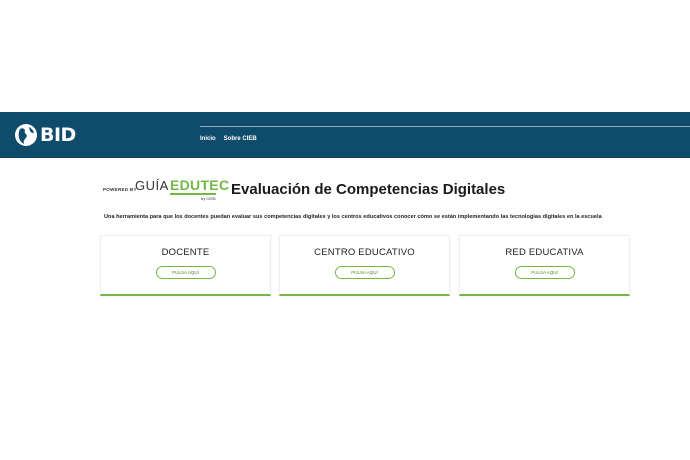 The height and width of the screenshot is (460, 690). What do you see at coordinates (152, 185) in the screenshot?
I see `guia-wordmark: GUÍA` at bounding box center [152, 185].